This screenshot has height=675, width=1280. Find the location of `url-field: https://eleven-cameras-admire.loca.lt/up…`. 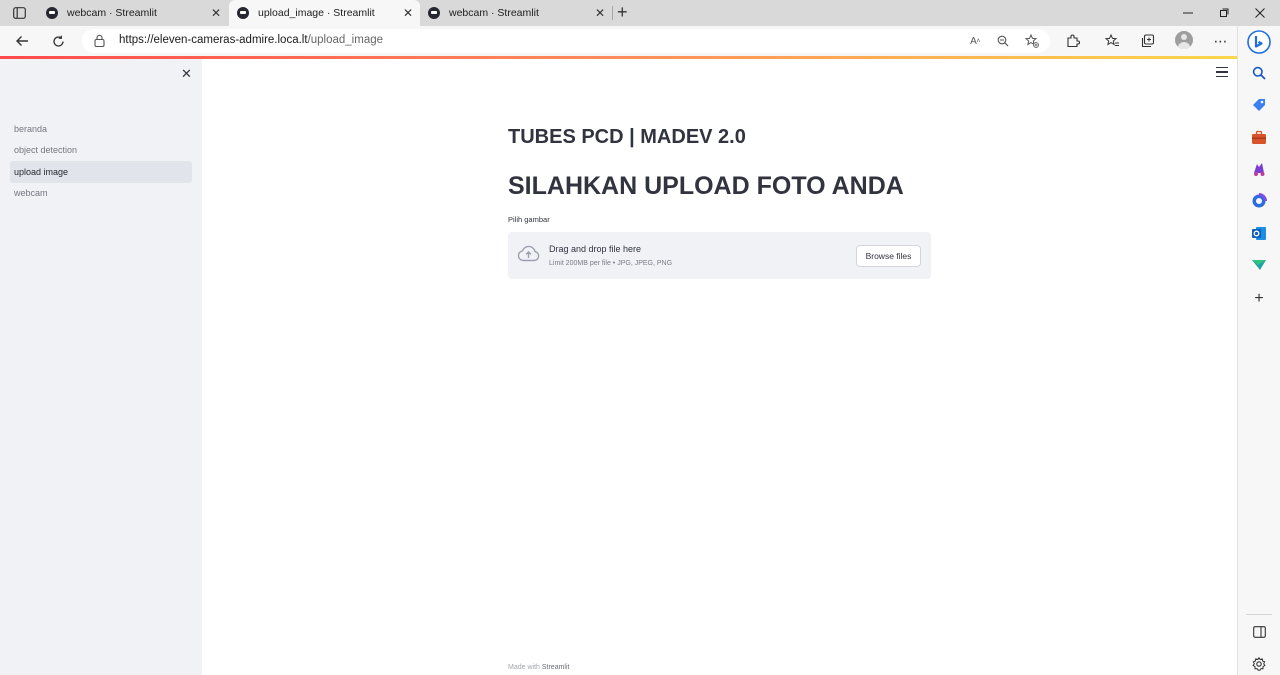

url-field: https://eleven-cameras-admire.loca.lt/up… is located at coordinates (566, 41).